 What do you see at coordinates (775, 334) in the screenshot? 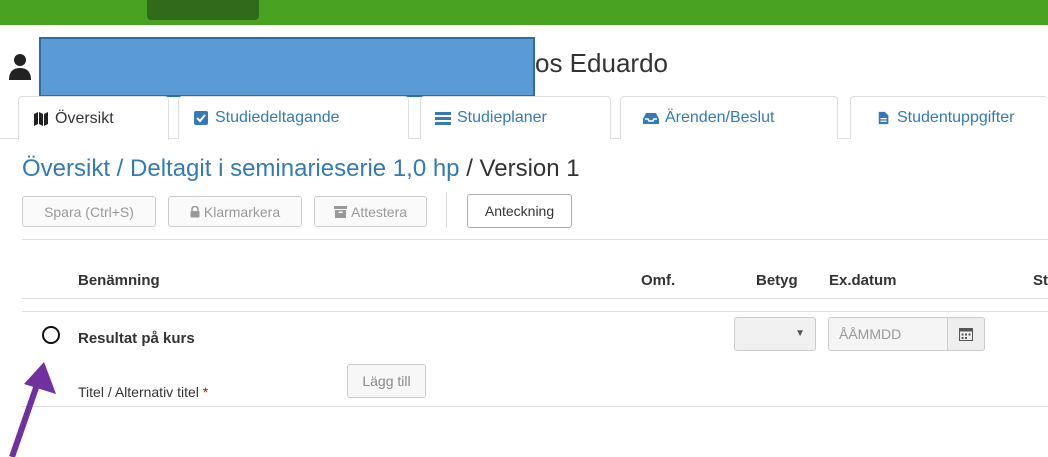
I see `grade-select: ▼` at bounding box center [775, 334].